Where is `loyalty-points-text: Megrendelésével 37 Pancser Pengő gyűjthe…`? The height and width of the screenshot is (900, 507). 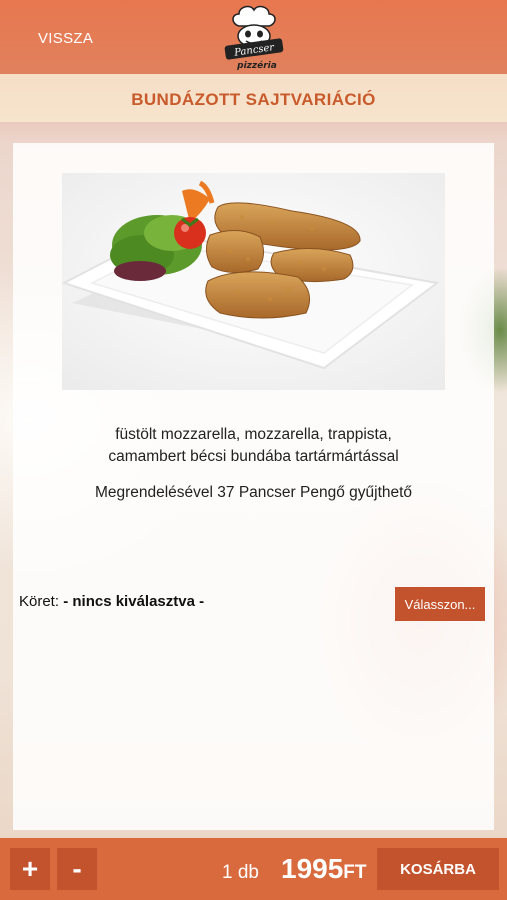 loyalty-points-text: Megrendelésével 37 Pancser Pengő gyűjthe… is located at coordinates (253, 492).